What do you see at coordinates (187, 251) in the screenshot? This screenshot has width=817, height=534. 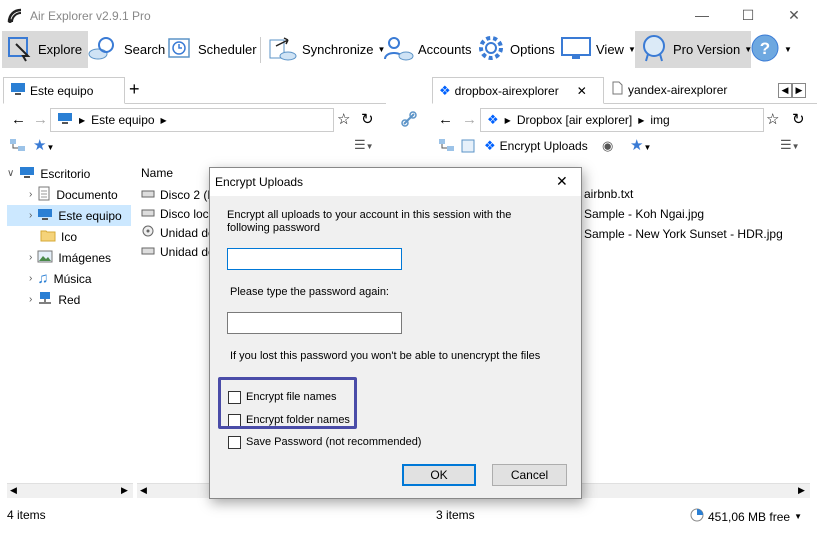 I see `file-name: Unidad de` at bounding box center [187, 251].